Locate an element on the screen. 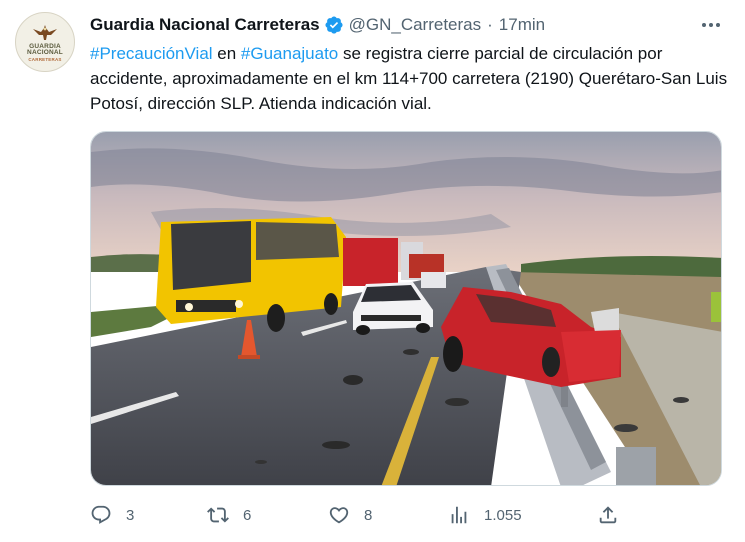 The image size is (745, 542). avatar-logo-line: NACIONAL is located at coordinates (45, 53).